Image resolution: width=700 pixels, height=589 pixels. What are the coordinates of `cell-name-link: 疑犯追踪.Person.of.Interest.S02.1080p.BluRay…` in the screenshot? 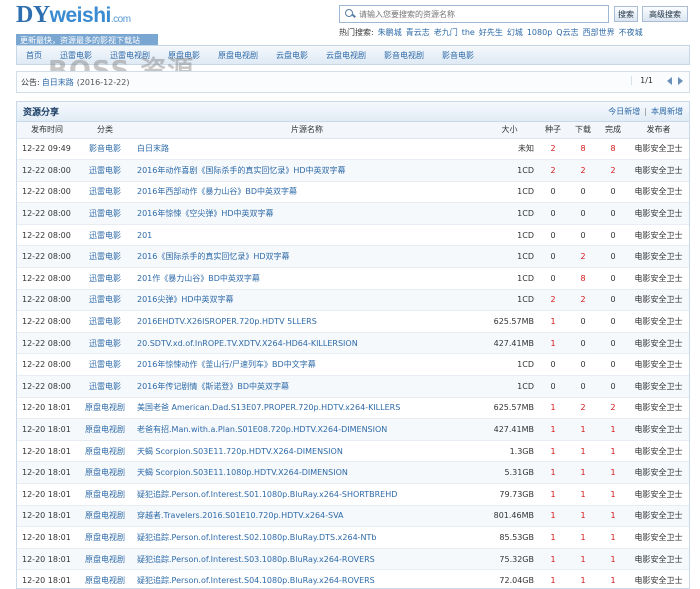 It's located at (307, 537).